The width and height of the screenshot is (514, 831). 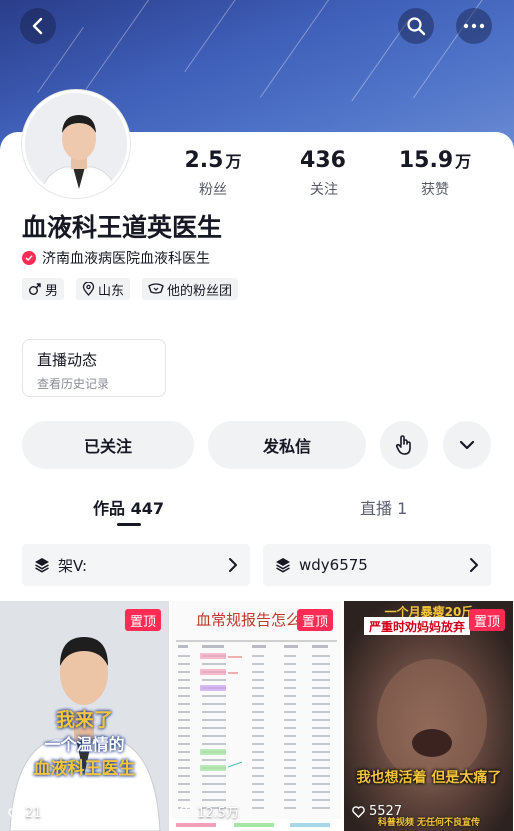 I want to click on live-history-card: 直播动态 查看历史记录, so click(x=94, y=368).